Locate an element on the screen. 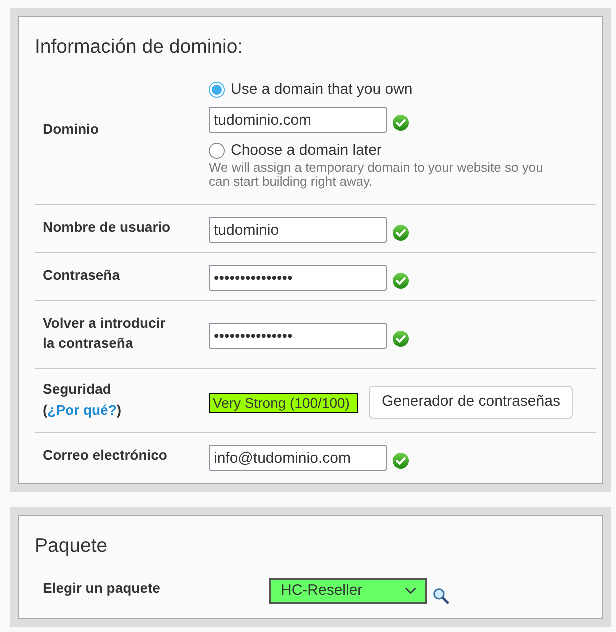 This screenshot has height=632, width=616. package-select: HC-Reseller is located at coordinates (348, 591).